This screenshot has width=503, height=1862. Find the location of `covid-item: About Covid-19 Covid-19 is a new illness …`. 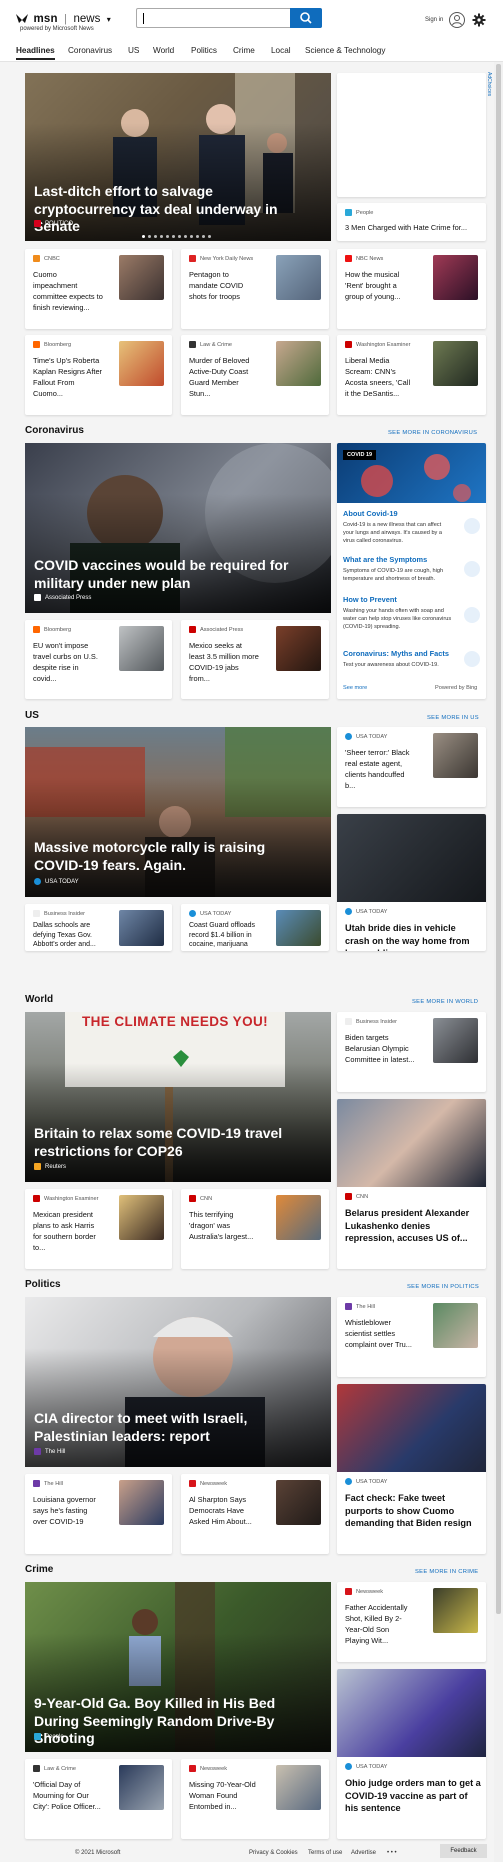

covid-item: About Covid-19 Covid-19 is a new illness … is located at coordinates (398, 527).